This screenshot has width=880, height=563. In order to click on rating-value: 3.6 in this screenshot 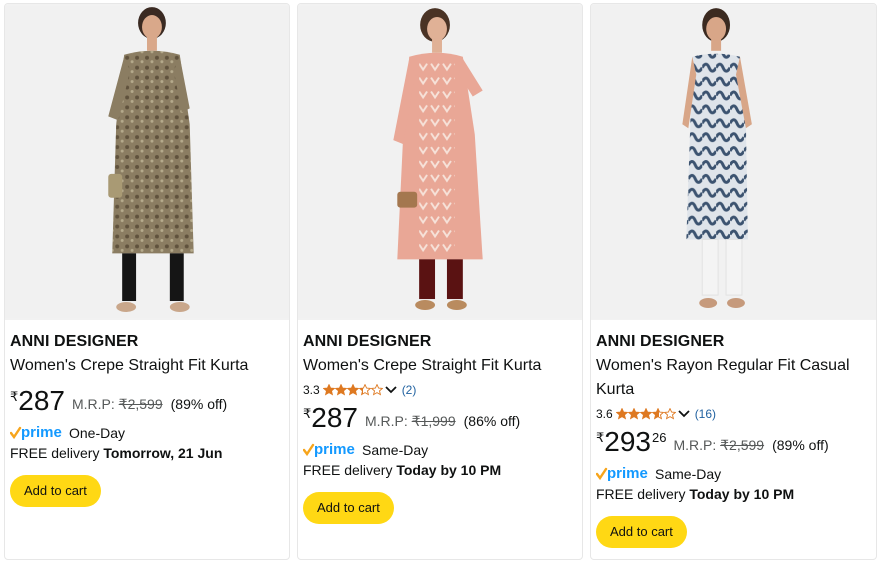, I will do `click(604, 414)`.